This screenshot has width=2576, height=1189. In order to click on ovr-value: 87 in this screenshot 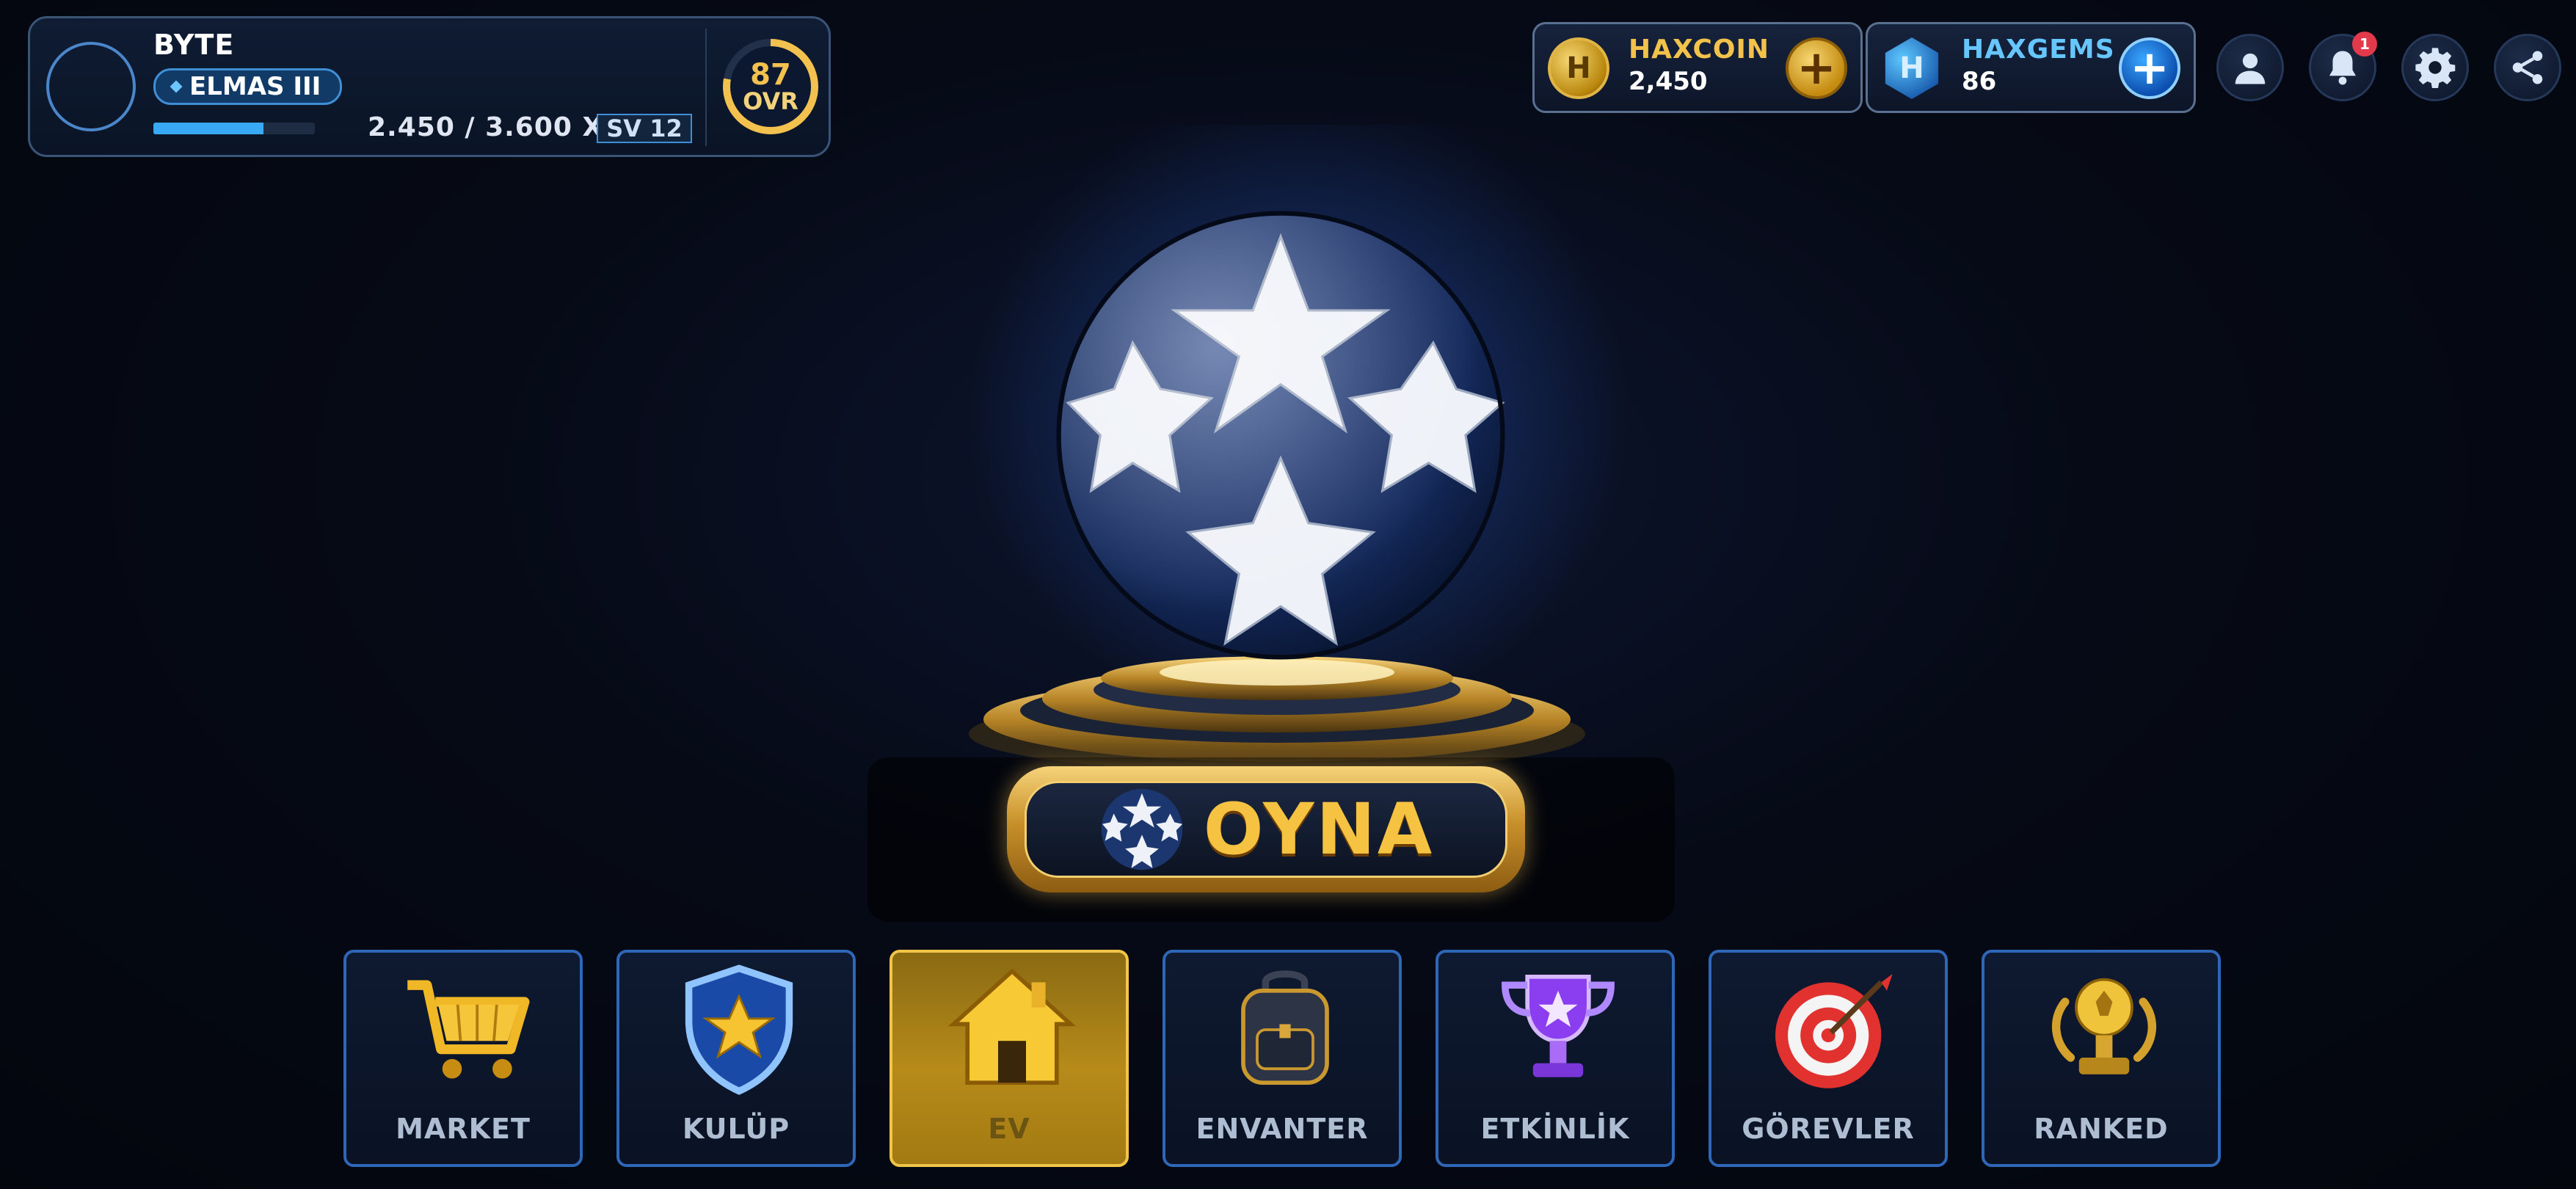, I will do `click(770, 75)`.